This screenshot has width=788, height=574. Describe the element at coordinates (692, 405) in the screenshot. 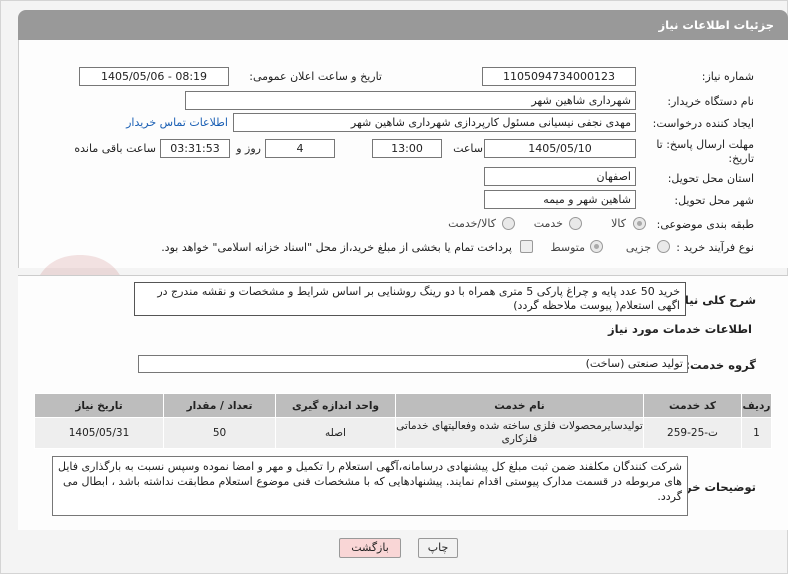

I see `col-service-code: کد خدمت` at that location.